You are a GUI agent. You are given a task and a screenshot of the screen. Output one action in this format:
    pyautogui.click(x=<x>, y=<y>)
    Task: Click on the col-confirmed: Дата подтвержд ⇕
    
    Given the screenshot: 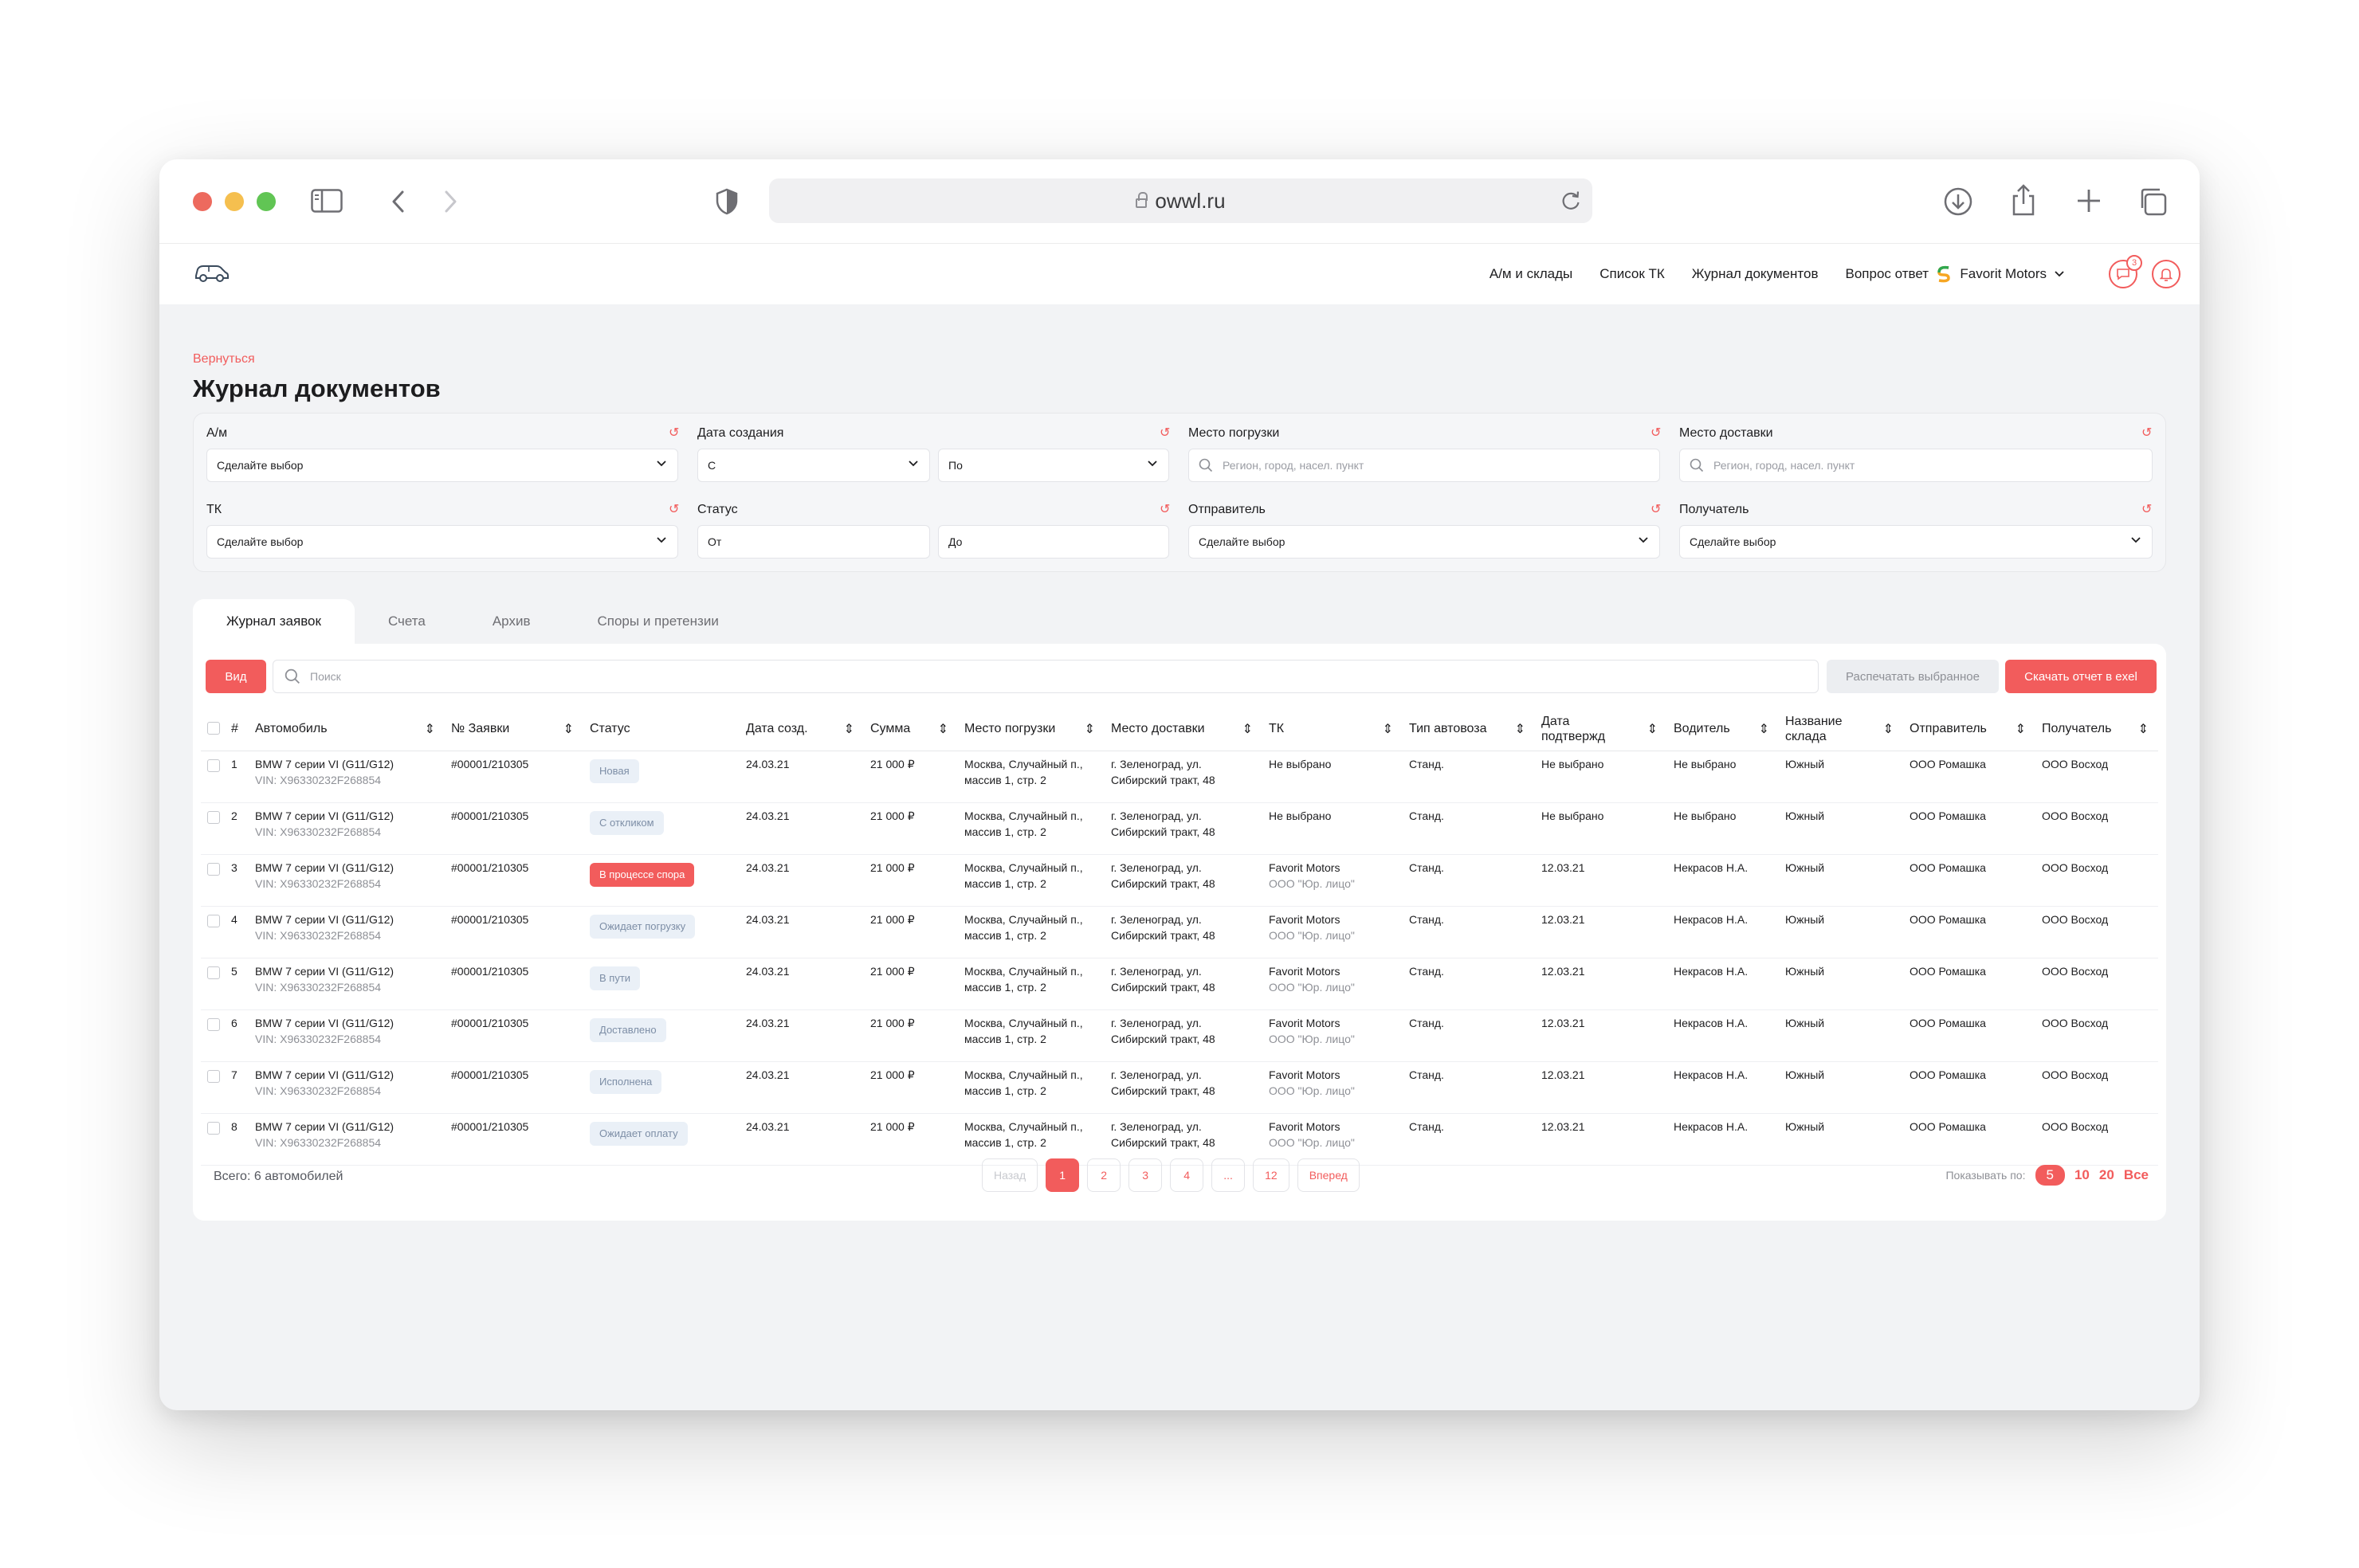 What is the action you would take?
    pyautogui.click(x=1601, y=729)
    